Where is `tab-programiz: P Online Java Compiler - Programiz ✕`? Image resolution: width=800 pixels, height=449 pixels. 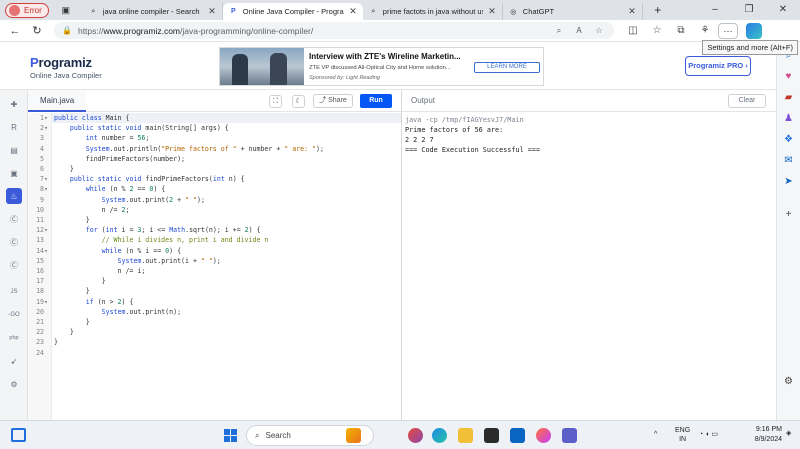 tab-programiz: P Online Java Compiler - Programiz ✕ is located at coordinates (292, 11).